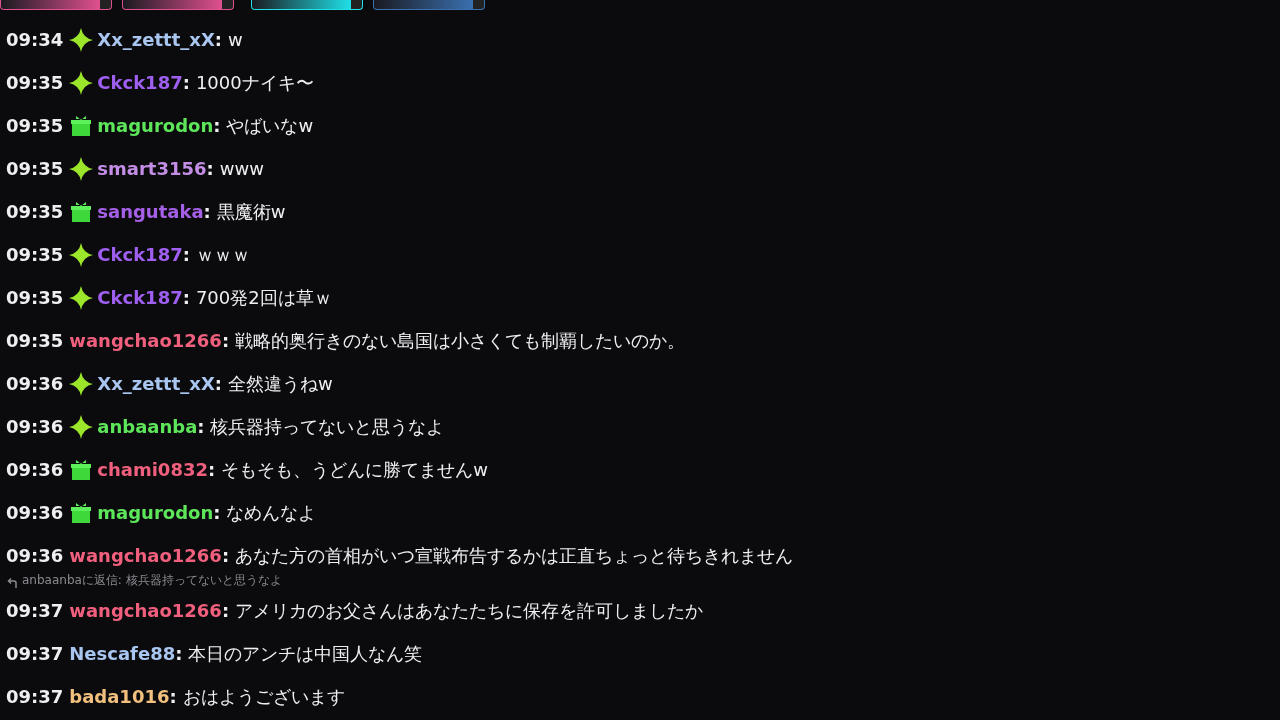 Image resolution: width=1280 pixels, height=720 pixels. I want to click on chat-message: 700発2回は草ｗ, so click(263, 297).